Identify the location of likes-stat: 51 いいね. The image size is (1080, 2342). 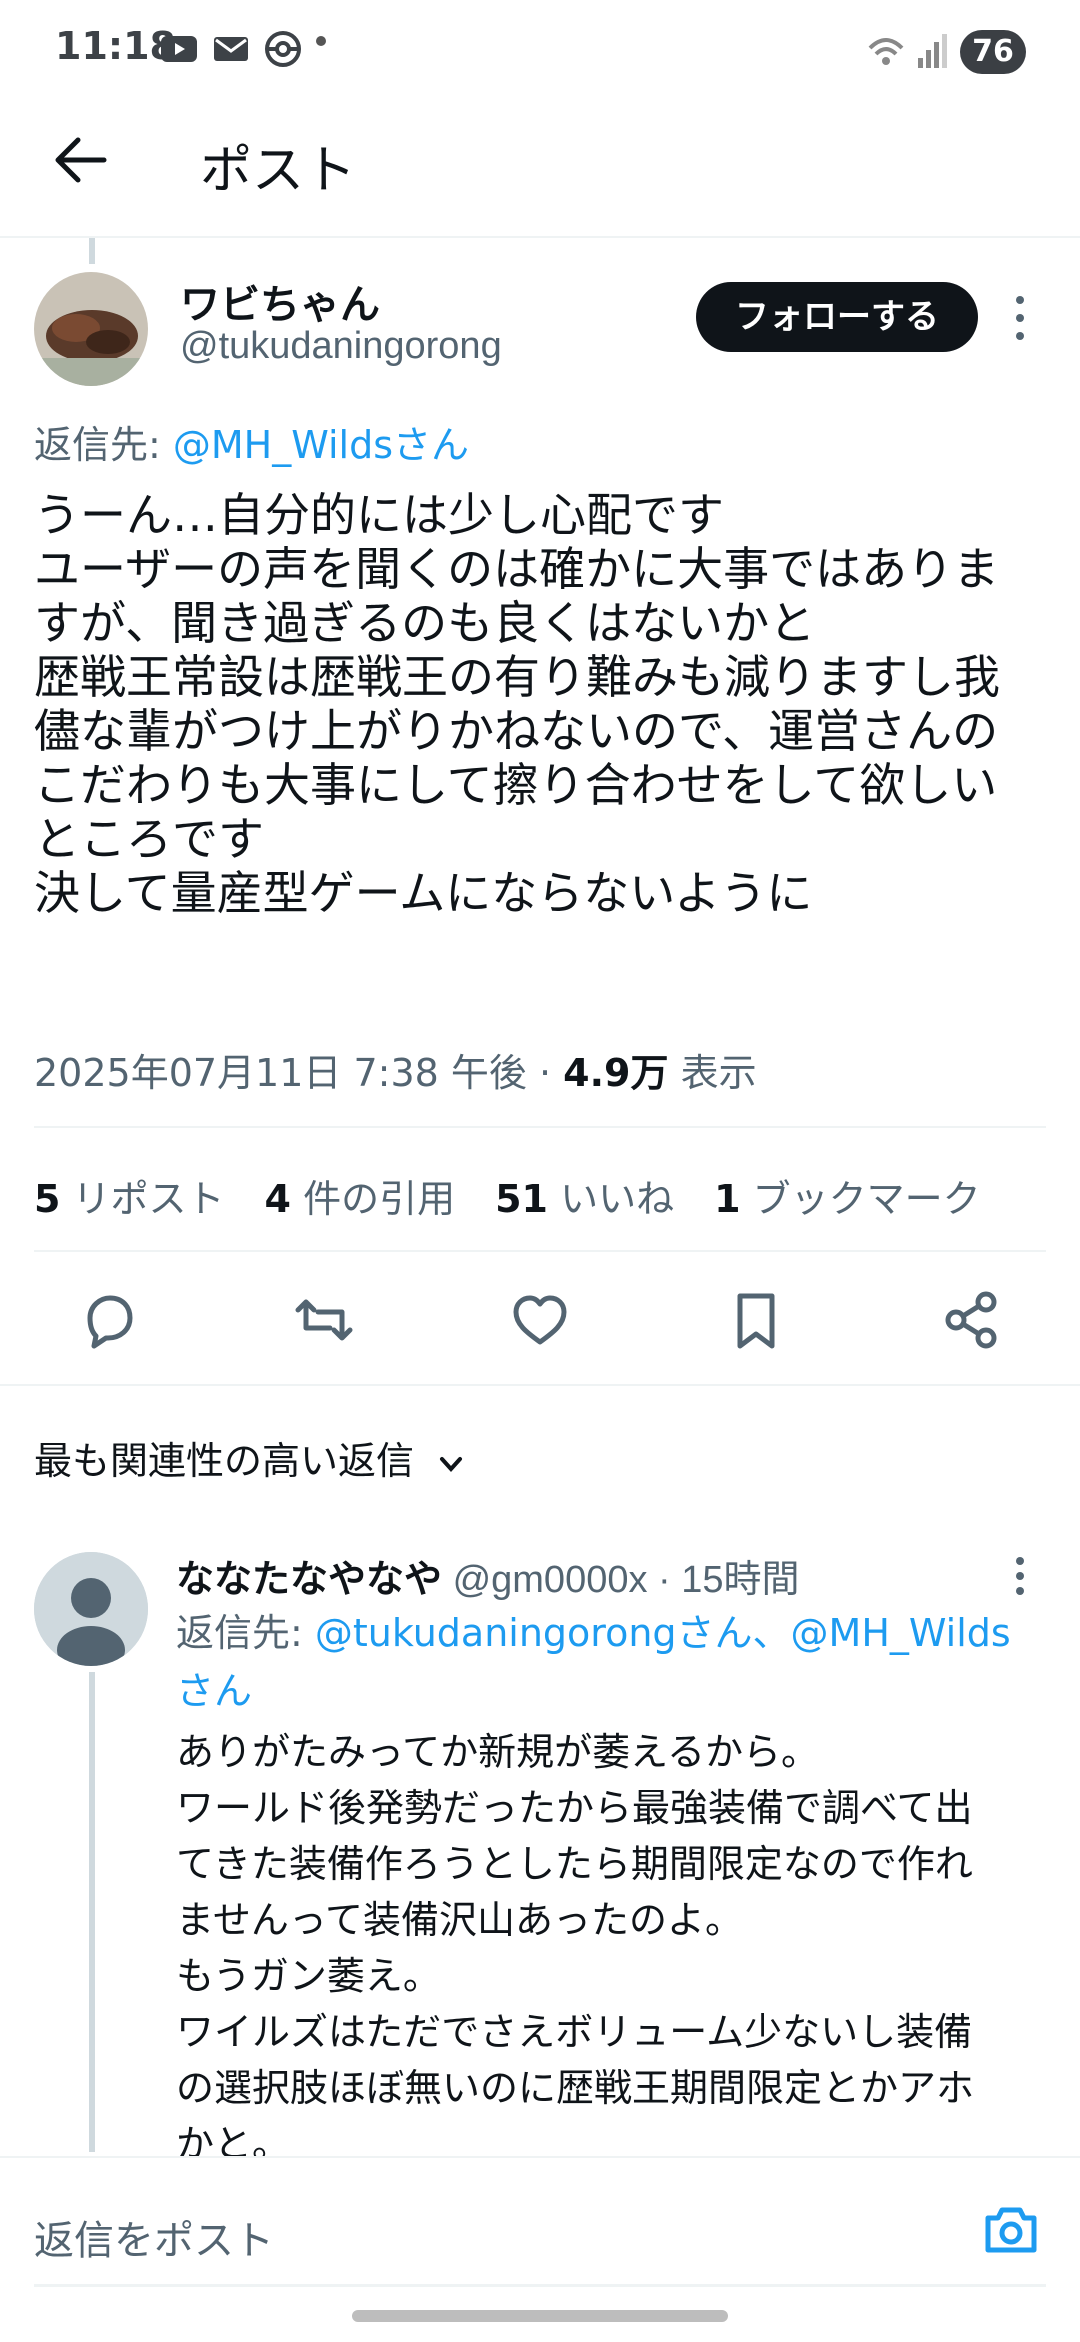
(584, 1195).